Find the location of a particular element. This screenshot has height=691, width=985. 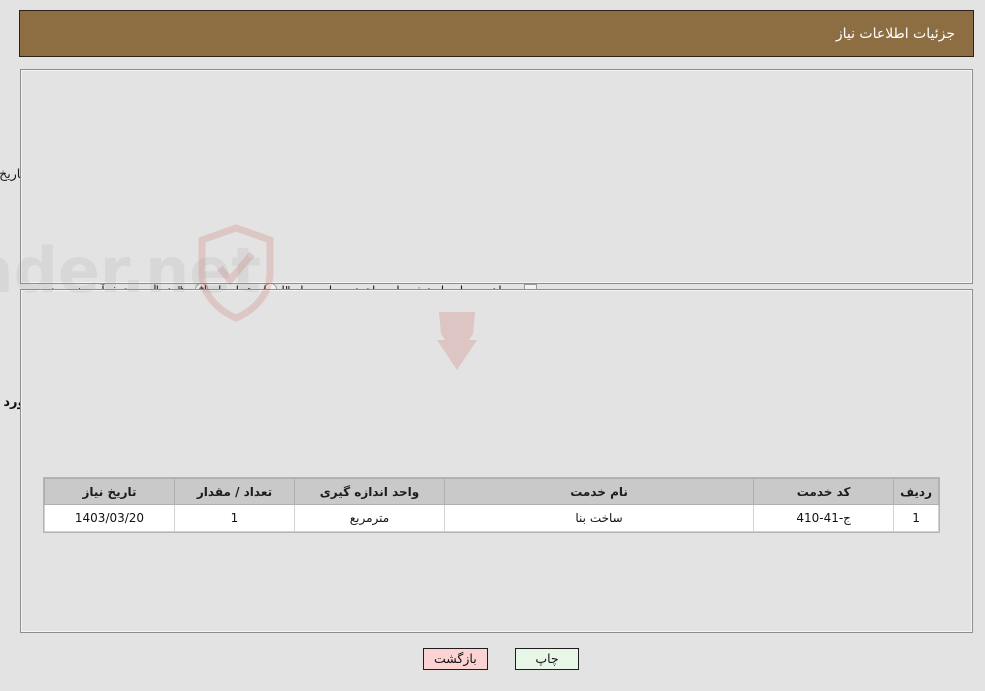

page-title: جزئیات اطلاعات نیاز is located at coordinates (896, 33).